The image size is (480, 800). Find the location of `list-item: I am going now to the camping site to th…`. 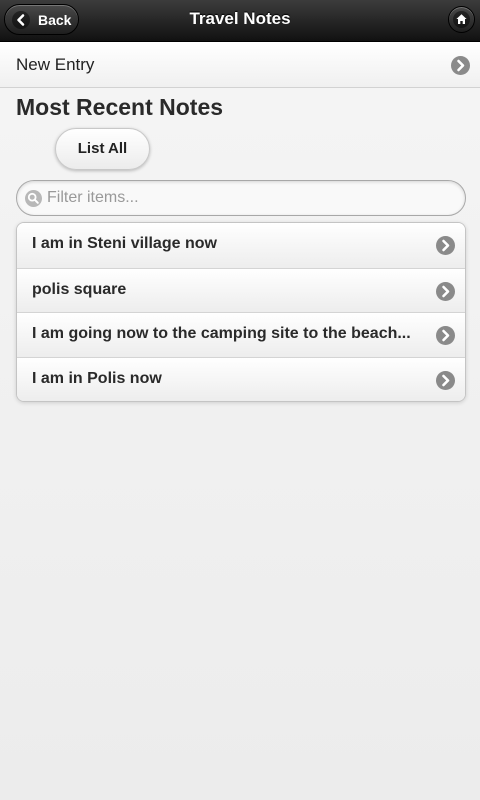

list-item: I am going now to the camping site to th… is located at coordinates (241, 334).